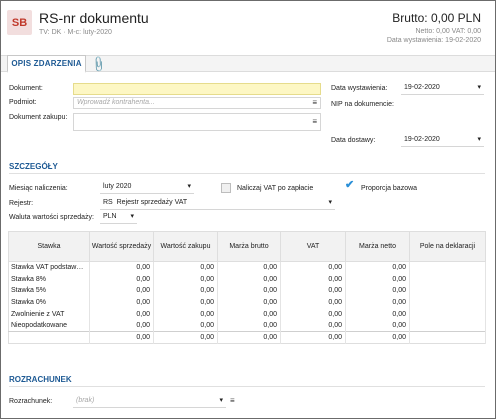 The height and width of the screenshot is (419, 496). I want to click on miesiac-label: Miesiąc naliczenia:, so click(38, 188).